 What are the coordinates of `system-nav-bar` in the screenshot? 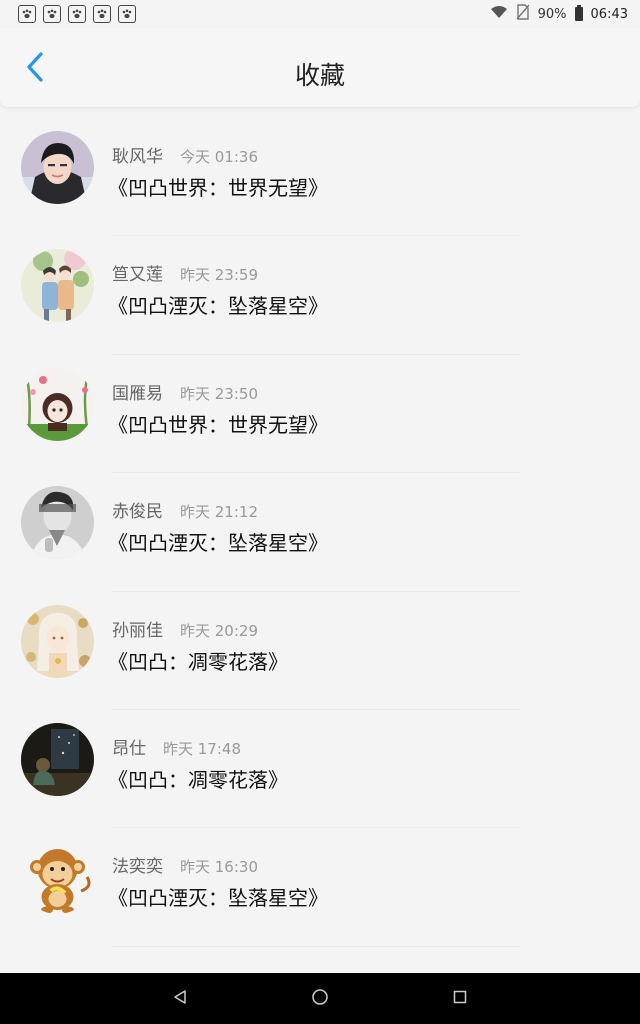 It's located at (320, 998).